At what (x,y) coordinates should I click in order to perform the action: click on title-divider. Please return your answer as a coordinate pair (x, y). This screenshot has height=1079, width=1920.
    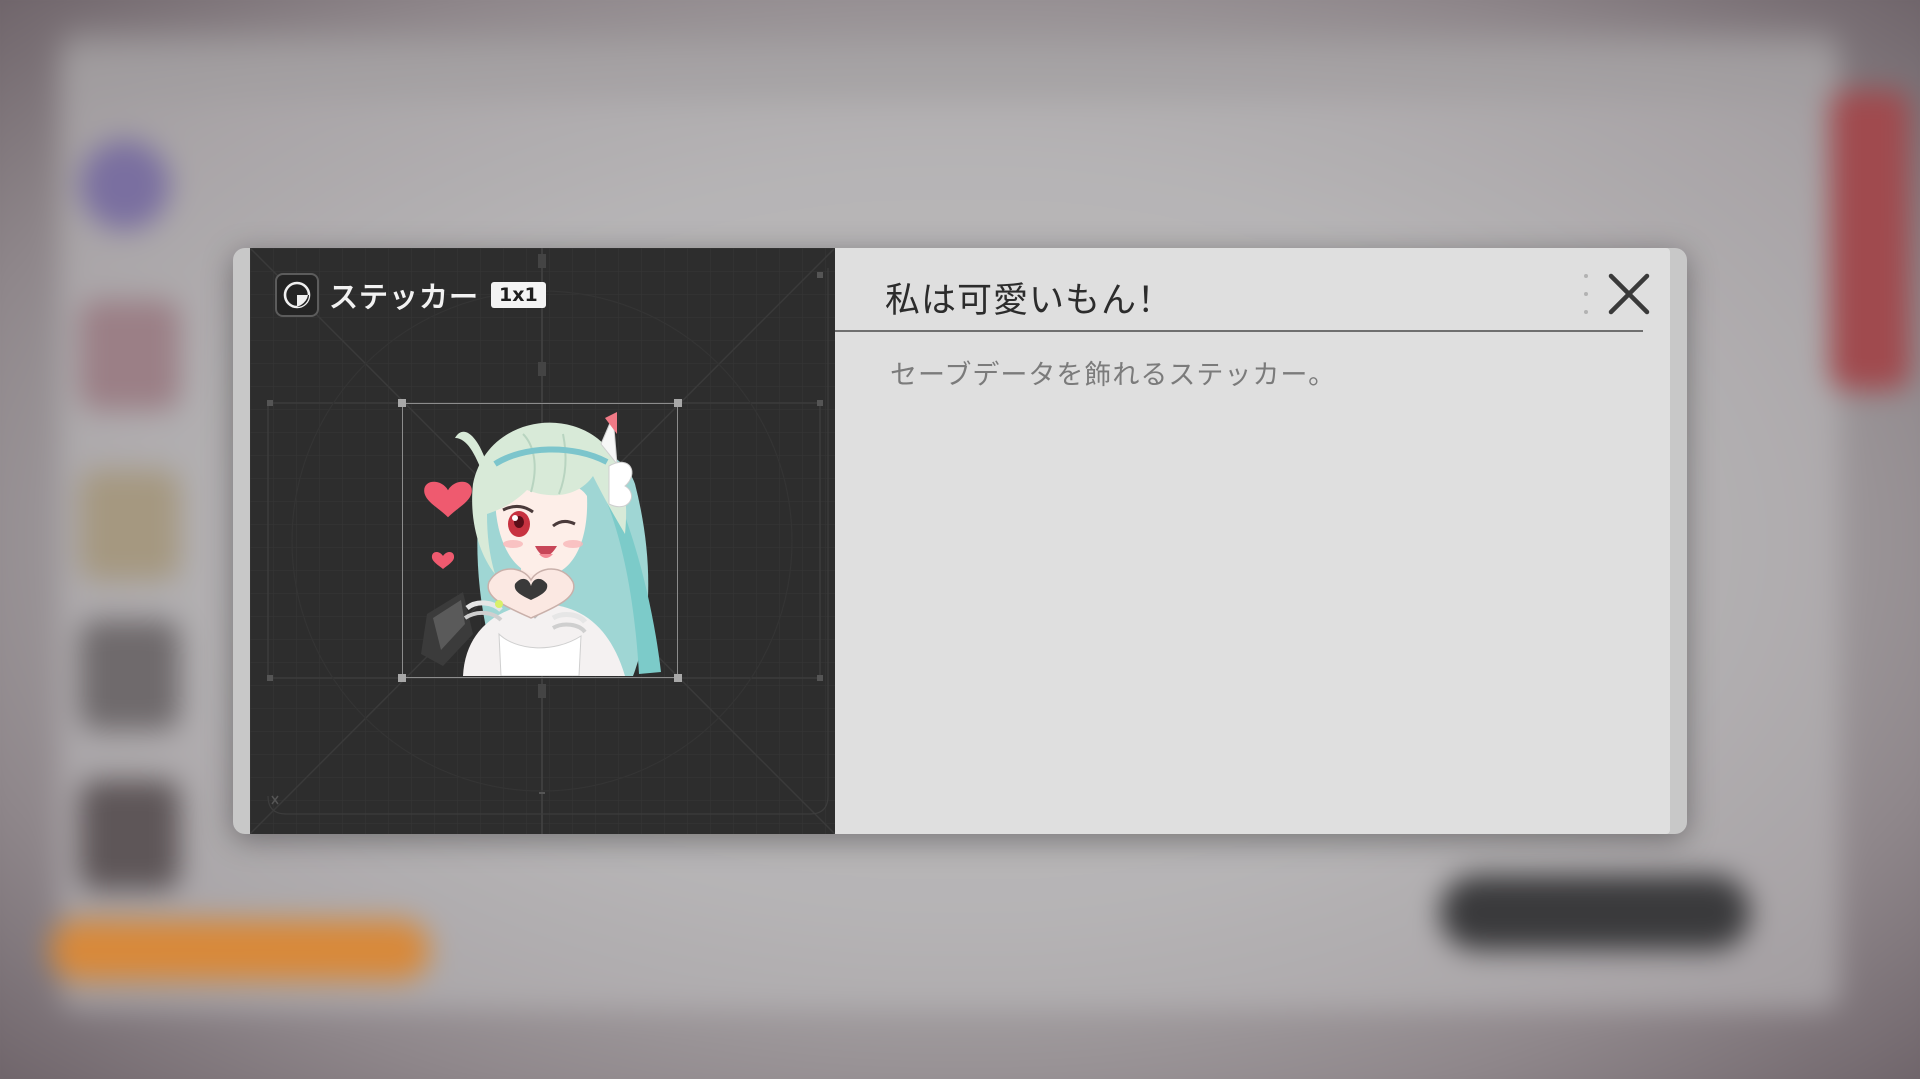
    Looking at the image, I should click on (1239, 331).